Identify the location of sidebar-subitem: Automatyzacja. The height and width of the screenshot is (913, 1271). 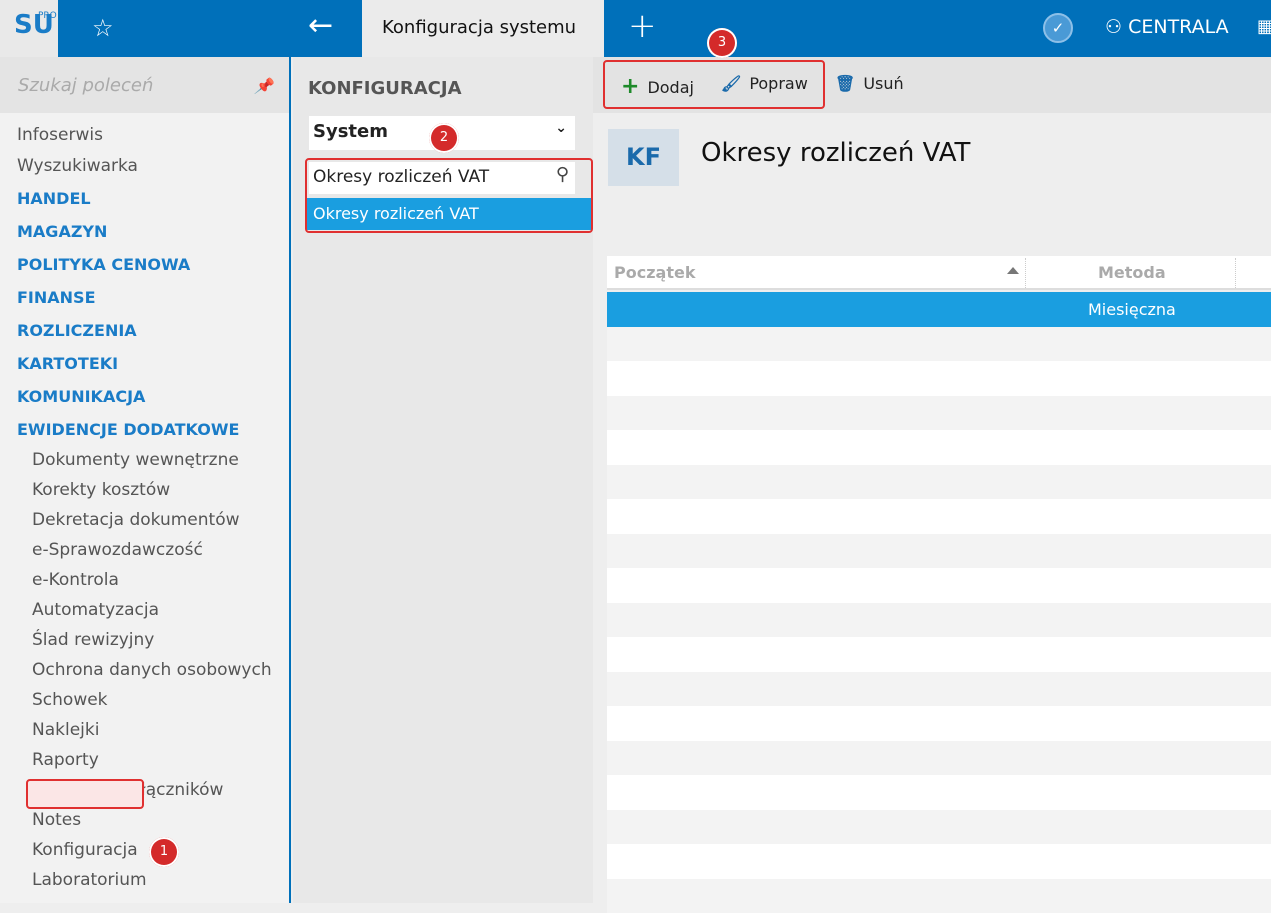
(95, 610).